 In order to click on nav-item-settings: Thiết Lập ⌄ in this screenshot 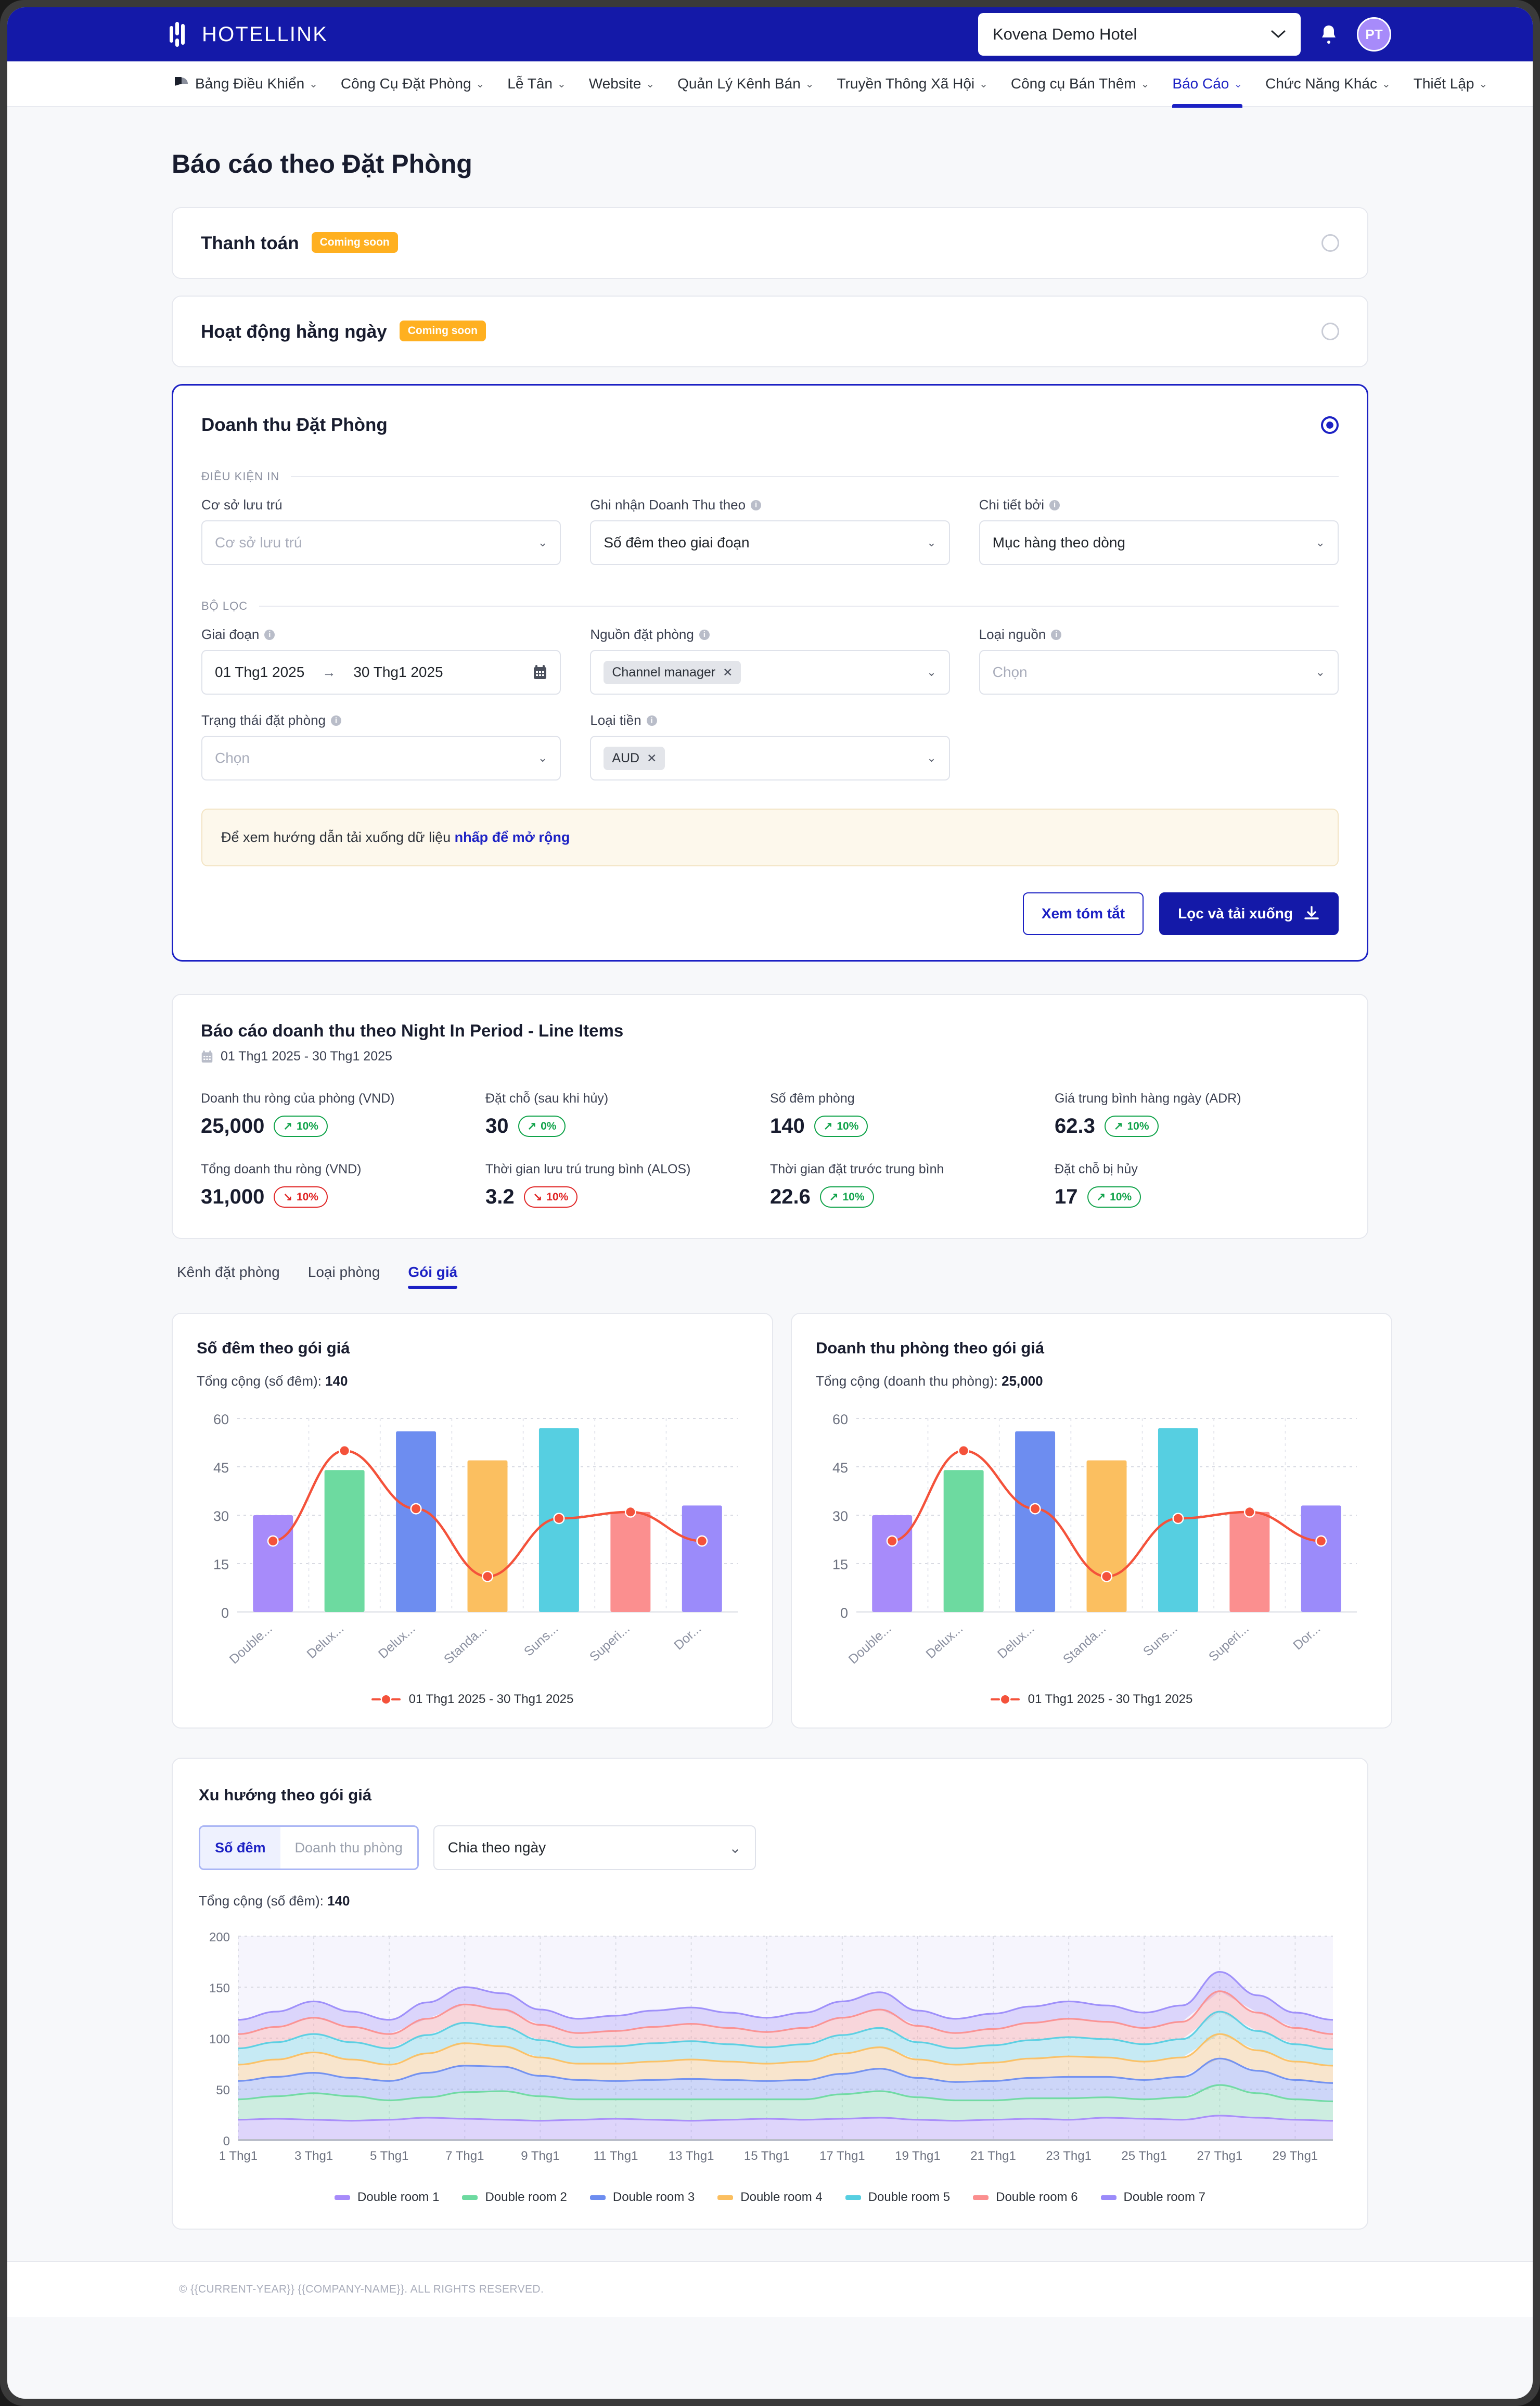, I will do `click(1450, 84)`.